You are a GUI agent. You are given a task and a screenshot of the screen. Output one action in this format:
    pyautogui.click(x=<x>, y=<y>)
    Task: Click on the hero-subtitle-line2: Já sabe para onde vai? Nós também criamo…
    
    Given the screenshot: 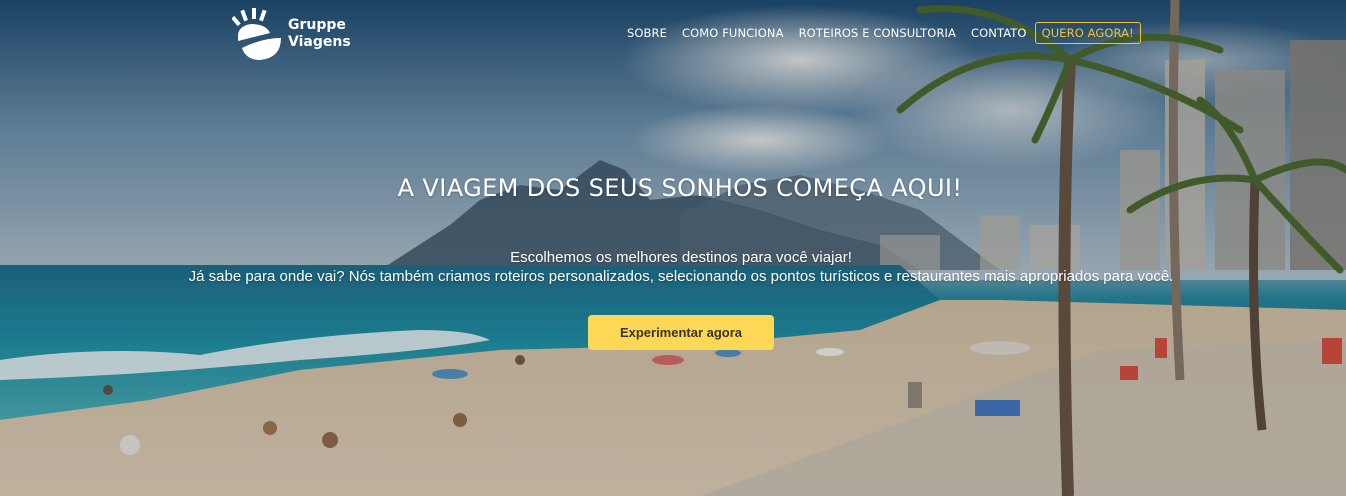 What is the action you would take?
    pyautogui.click(x=681, y=276)
    